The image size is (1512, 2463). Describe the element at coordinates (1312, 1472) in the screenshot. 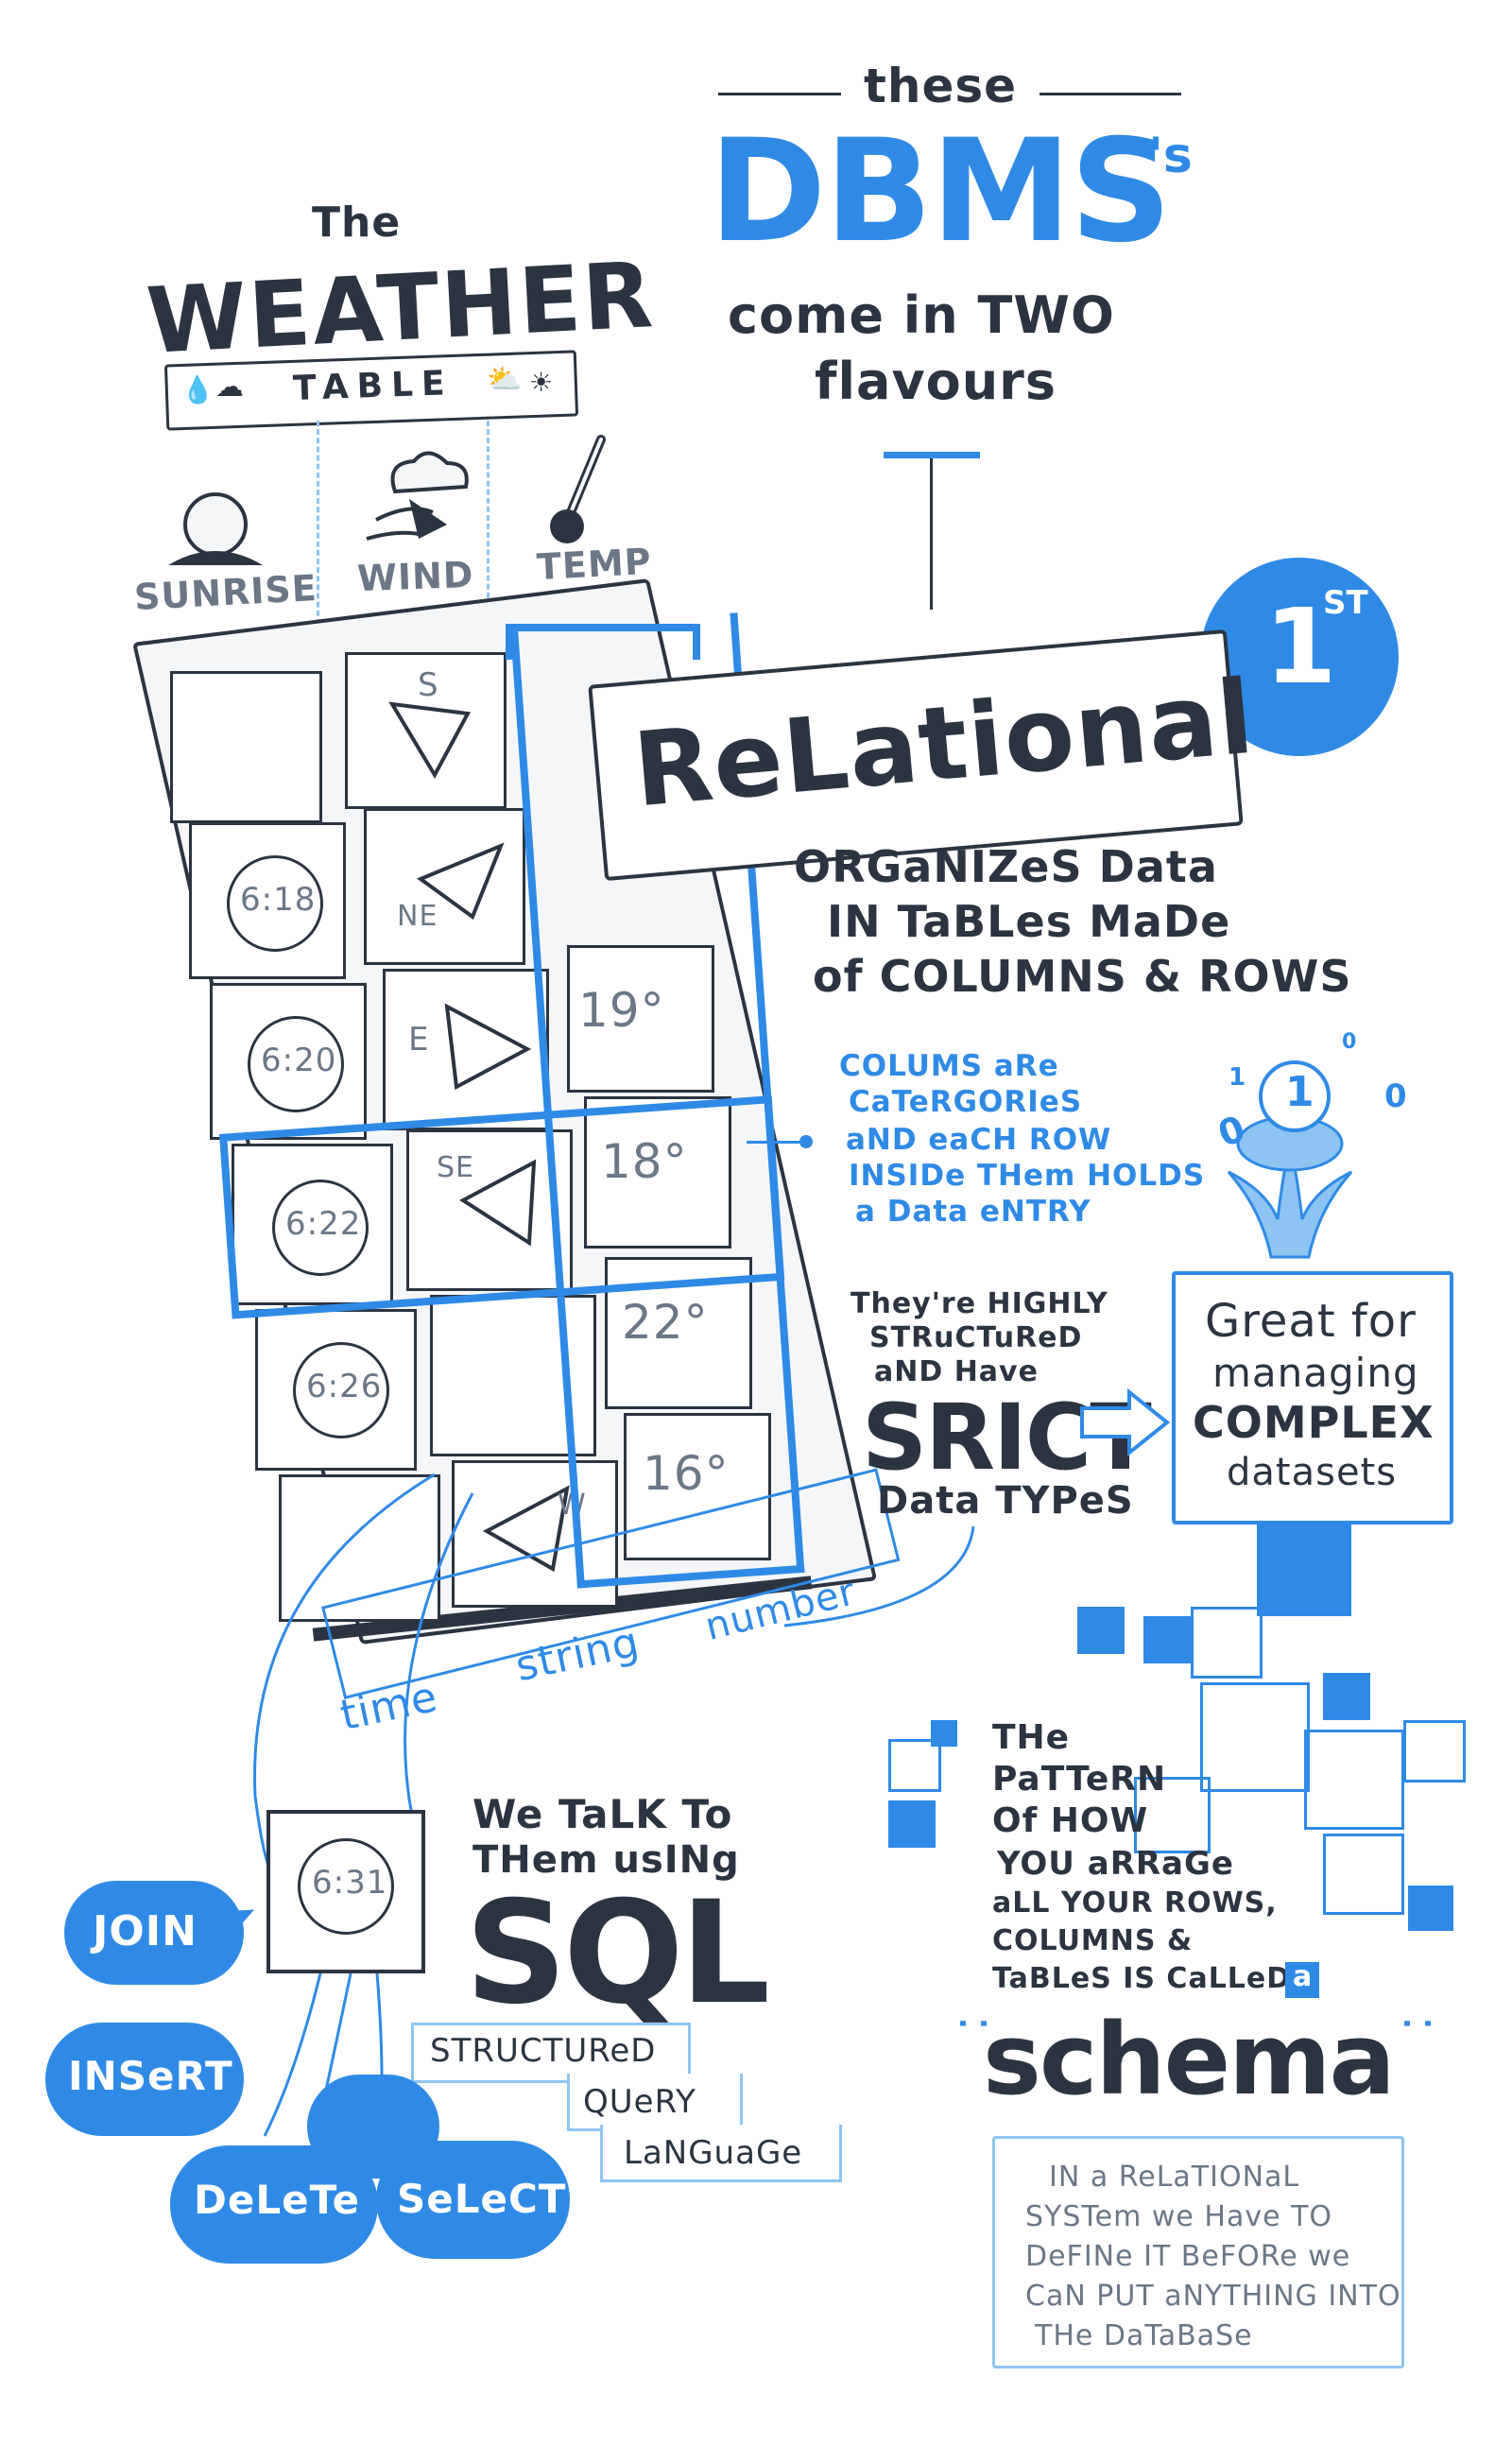

I see `great-line-4: datasets` at that location.